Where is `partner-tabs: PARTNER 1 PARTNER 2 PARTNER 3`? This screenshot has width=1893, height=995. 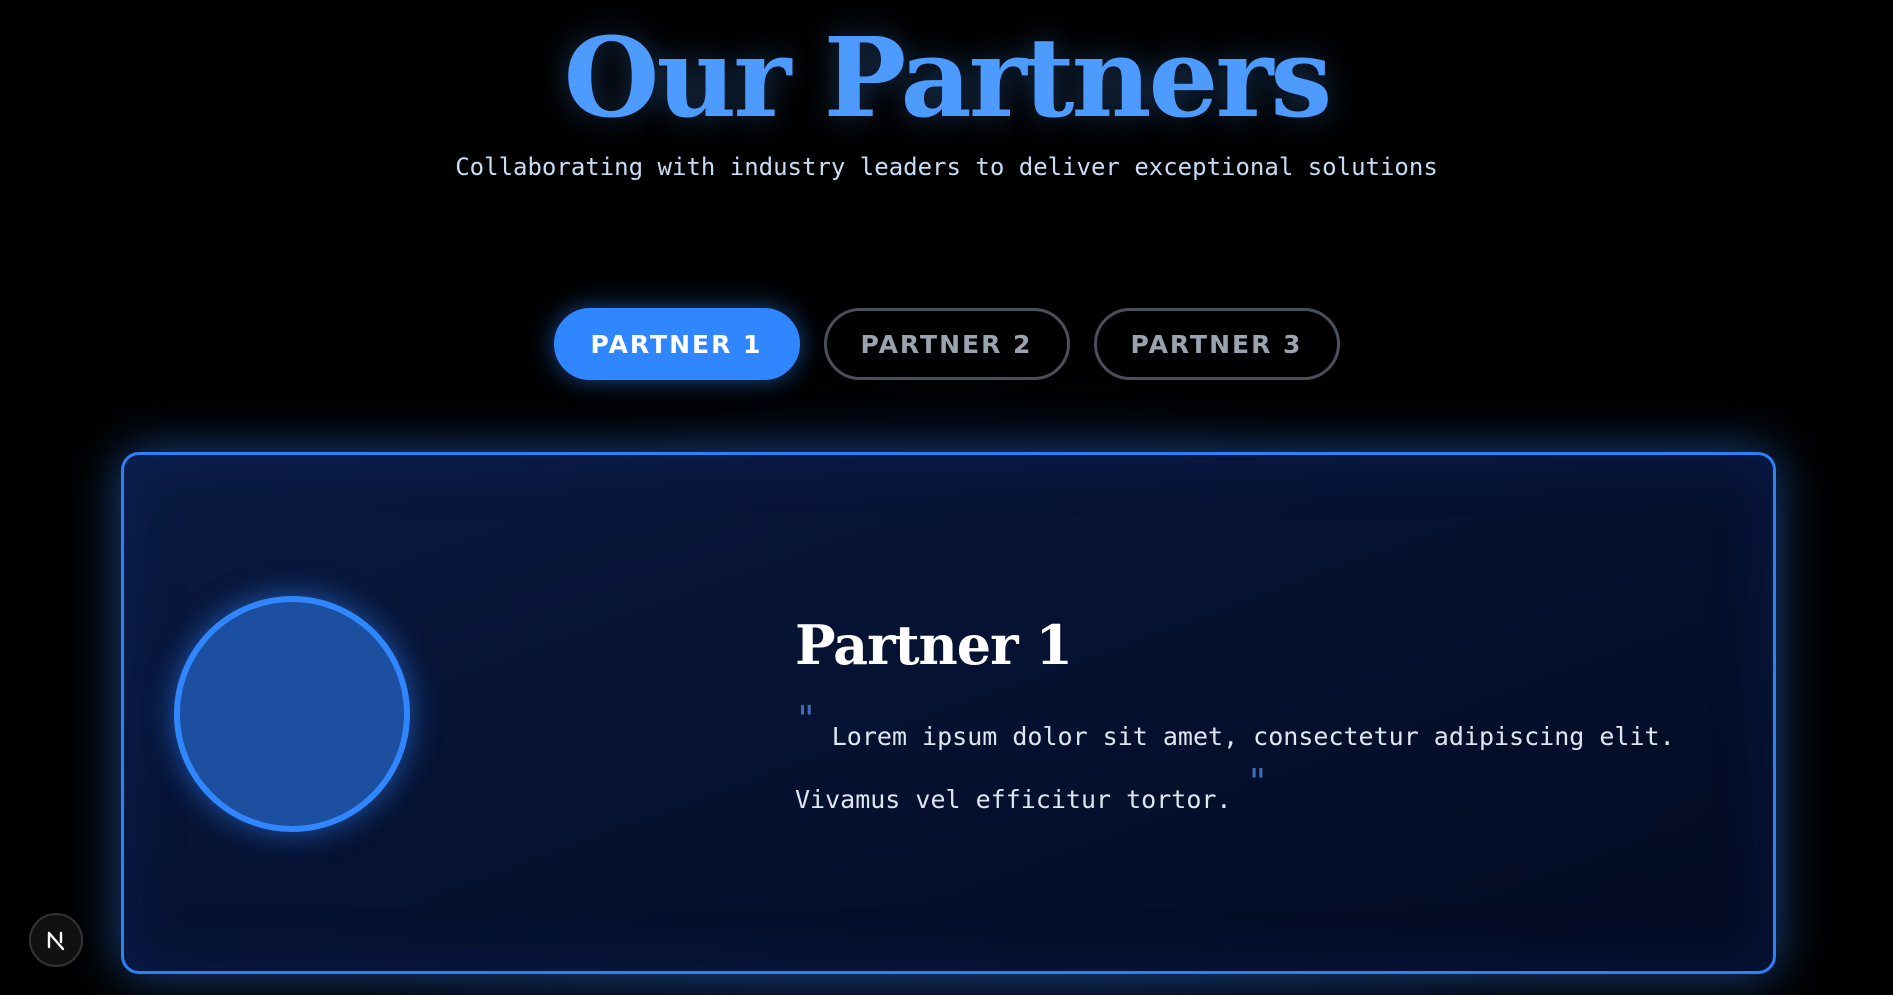 partner-tabs: PARTNER 1 PARTNER 2 PARTNER 3 is located at coordinates (946, 344).